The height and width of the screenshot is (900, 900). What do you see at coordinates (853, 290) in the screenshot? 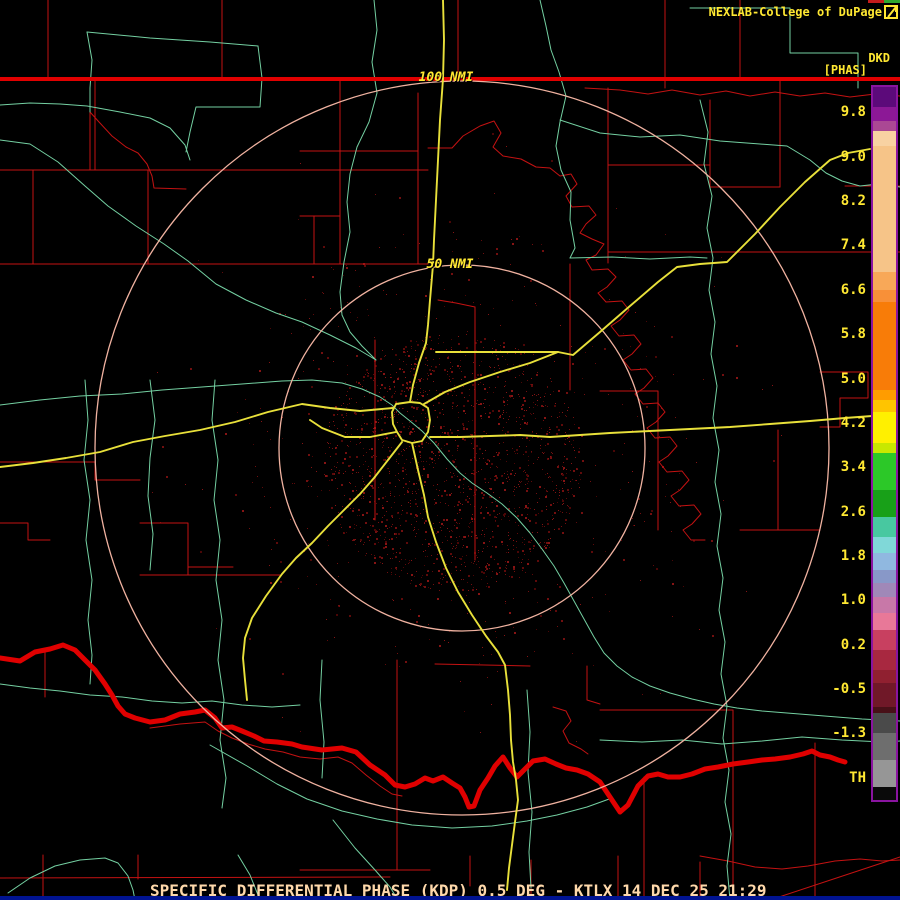
I see `colorbar-tick-label: 6.6` at bounding box center [853, 290].